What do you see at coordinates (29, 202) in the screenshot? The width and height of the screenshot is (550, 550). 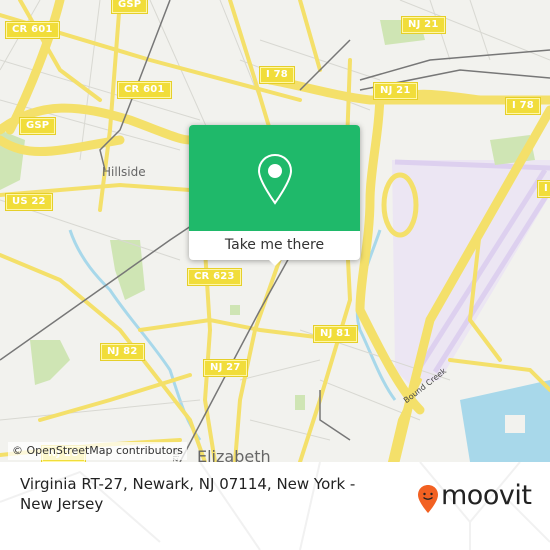 I see `road-shield: US 22` at bounding box center [29, 202].